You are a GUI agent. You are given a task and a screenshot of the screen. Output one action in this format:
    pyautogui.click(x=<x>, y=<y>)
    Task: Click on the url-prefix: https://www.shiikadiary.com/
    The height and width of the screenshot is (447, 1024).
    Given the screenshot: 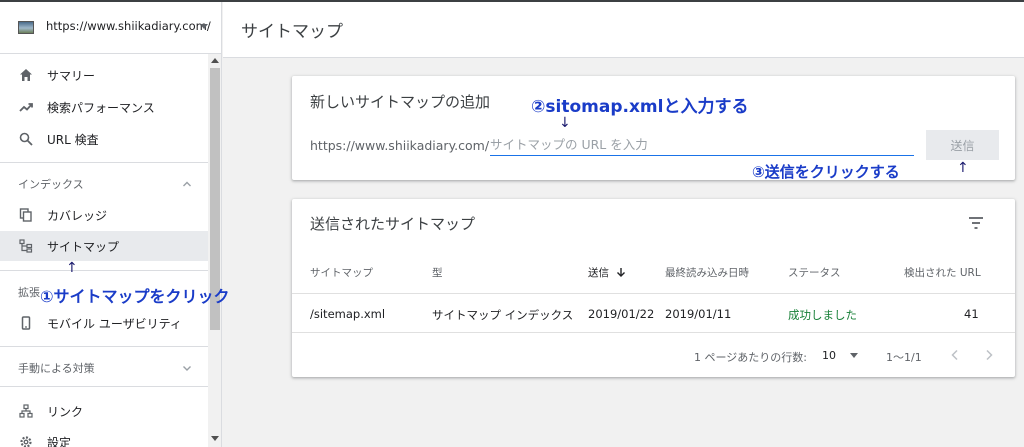 What is the action you would take?
    pyautogui.click(x=400, y=145)
    